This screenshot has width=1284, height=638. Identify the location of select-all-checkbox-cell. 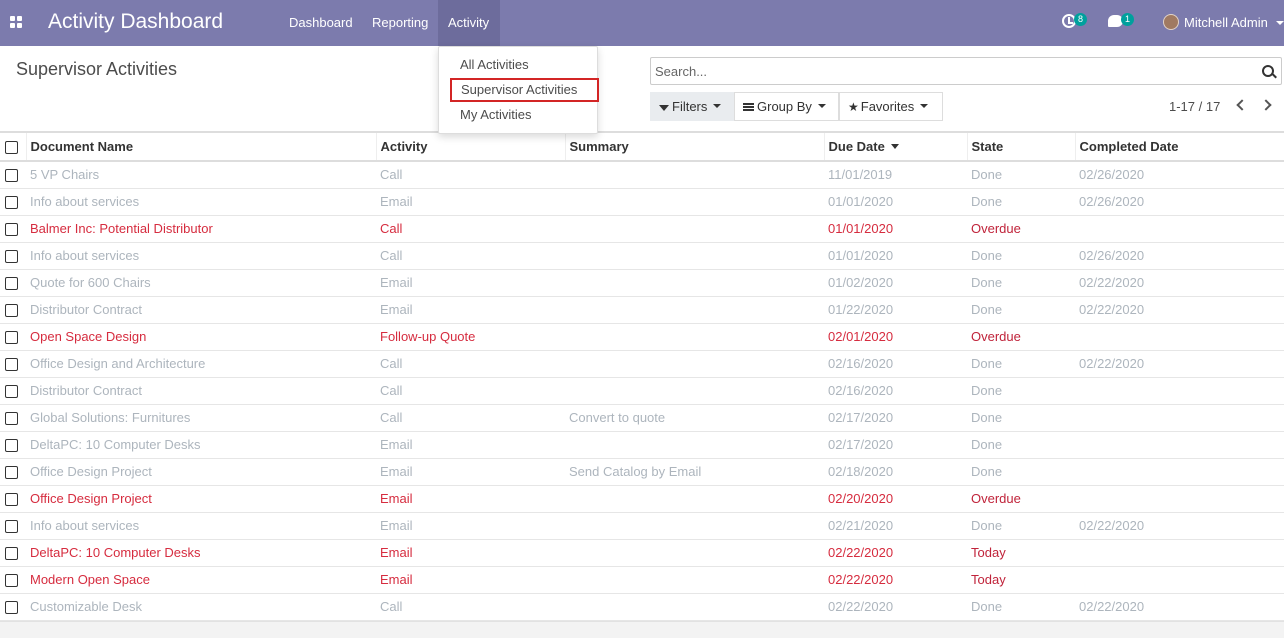
(13, 146).